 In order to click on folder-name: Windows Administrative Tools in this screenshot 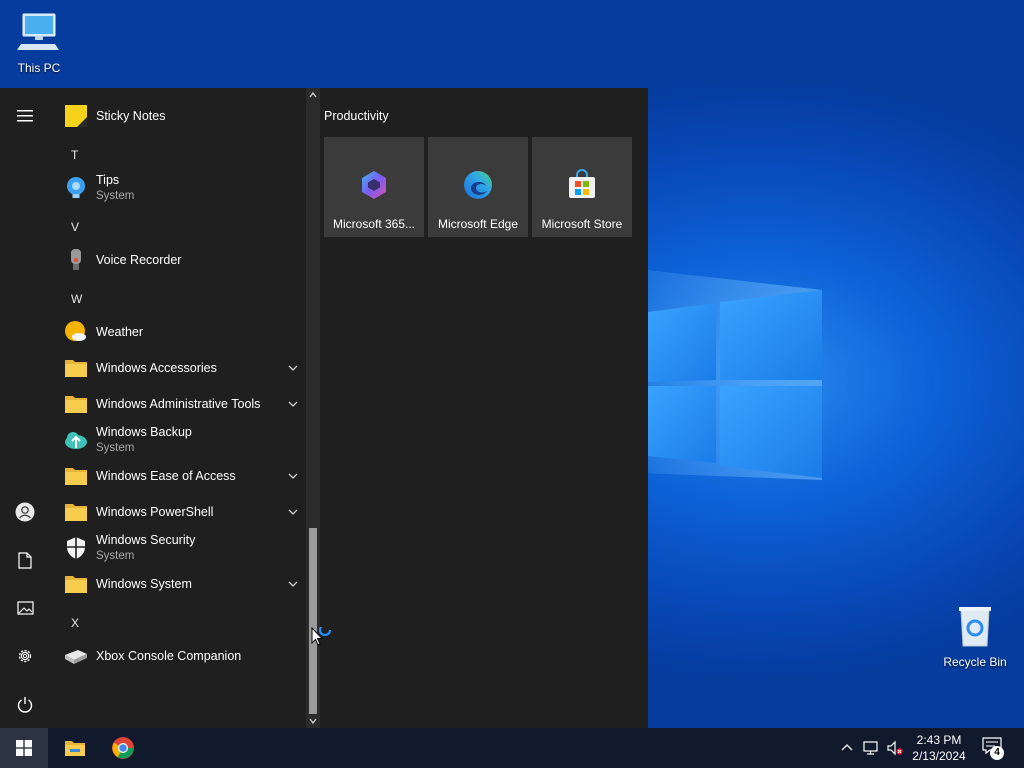, I will do `click(178, 404)`.